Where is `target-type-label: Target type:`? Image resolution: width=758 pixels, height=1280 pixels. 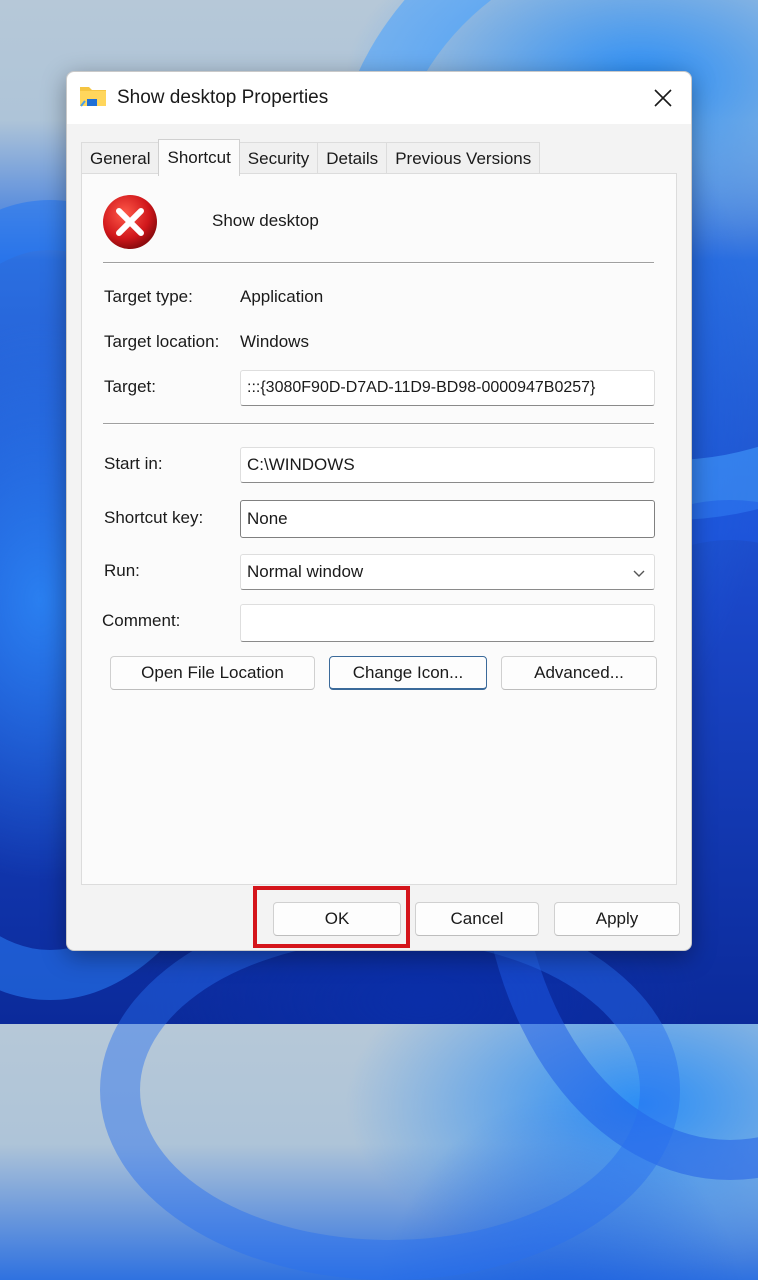 target-type-label: Target type: is located at coordinates (148, 296).